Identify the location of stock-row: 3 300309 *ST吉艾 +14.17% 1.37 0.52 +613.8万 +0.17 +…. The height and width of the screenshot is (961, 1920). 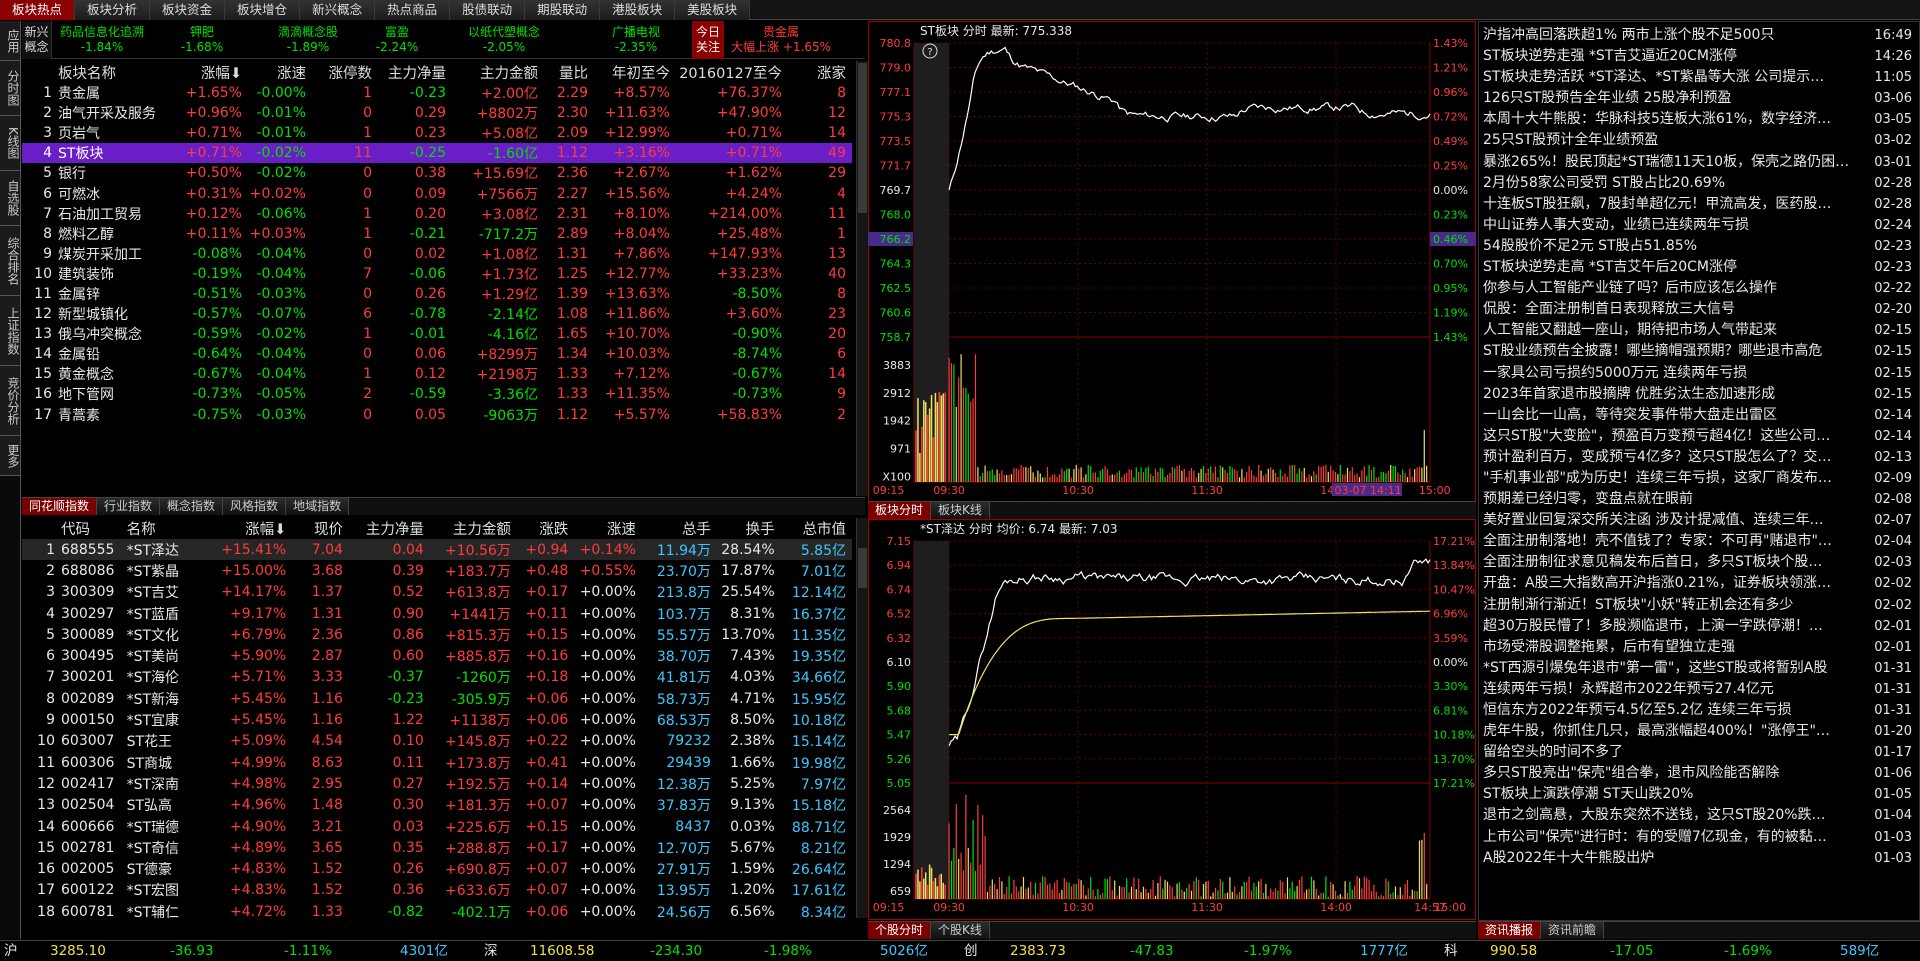
(437, 592).